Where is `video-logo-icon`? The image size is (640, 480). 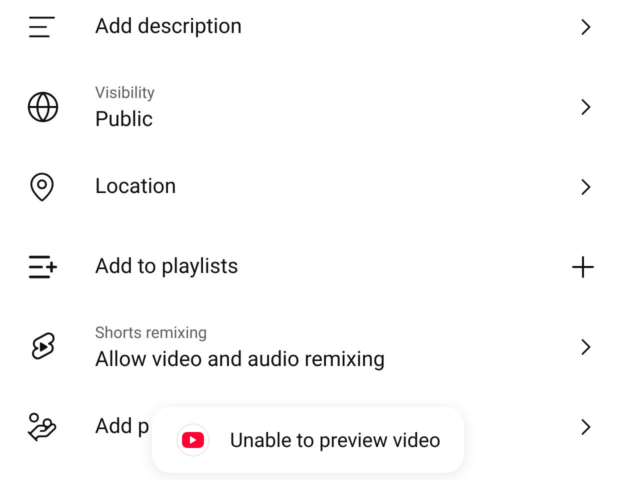 video-logo-icon is located at coordinates (193, 440).